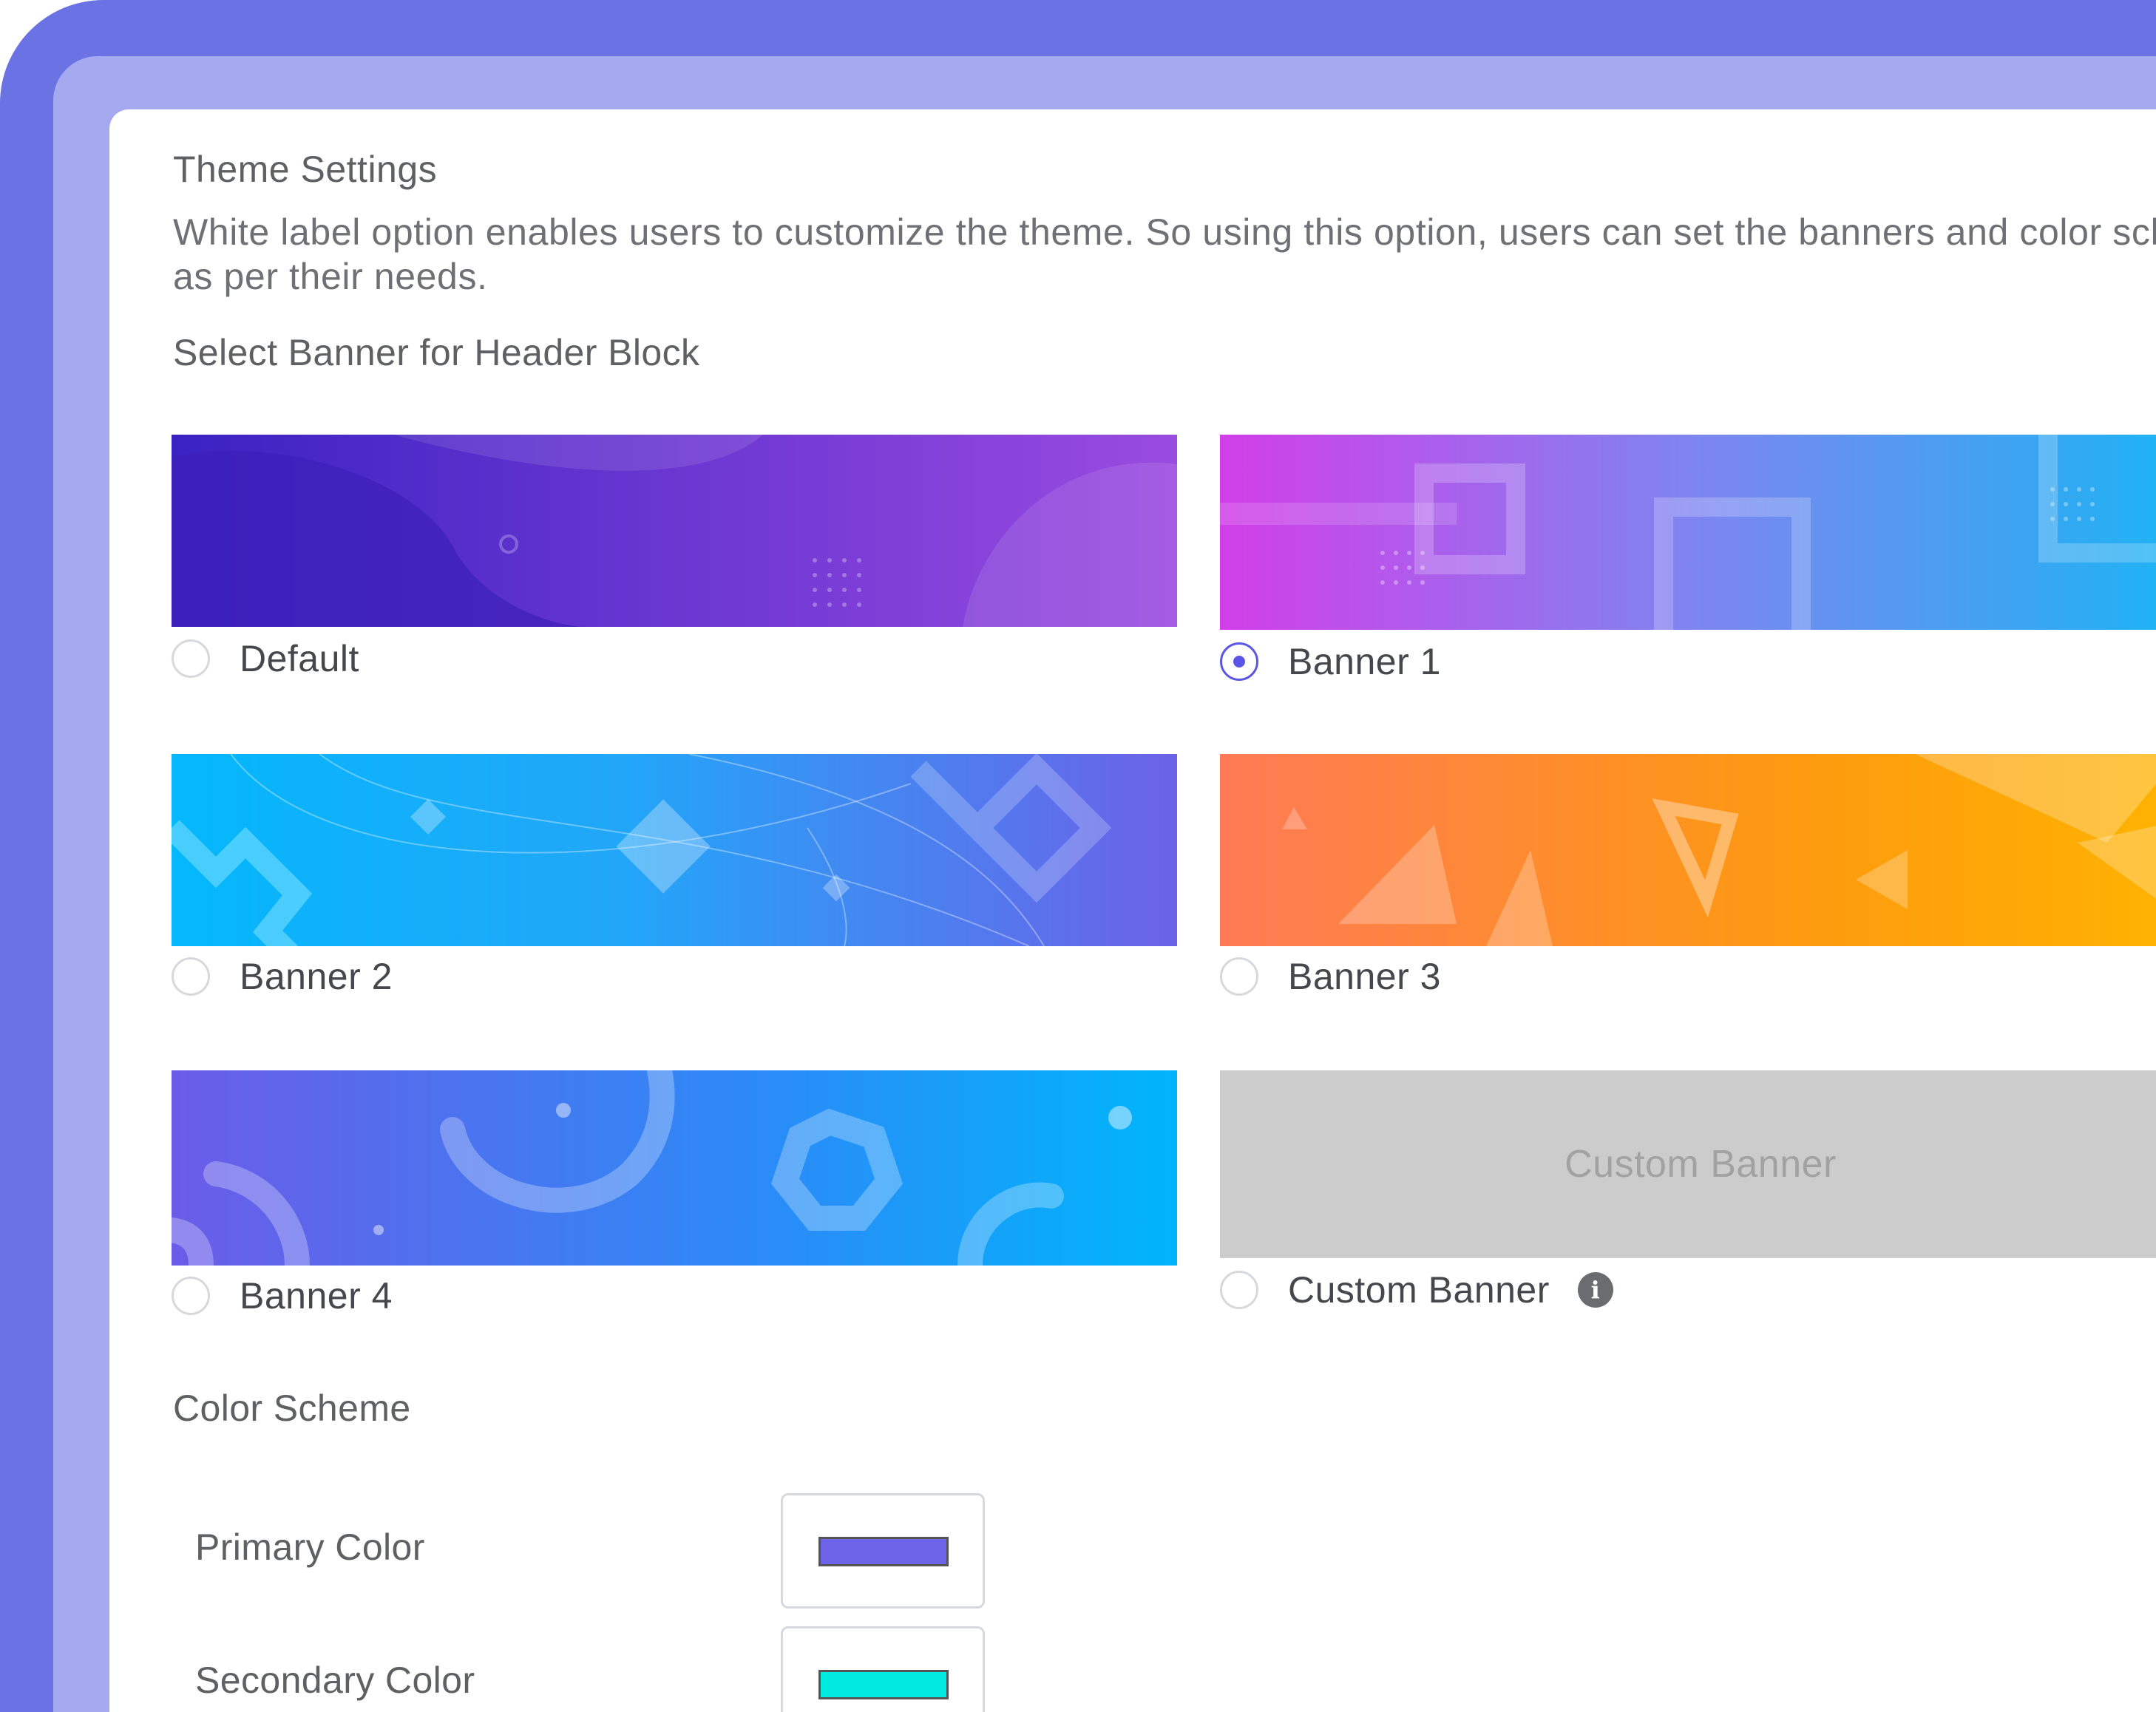 The height and width of the screenshot is (1712, 2156). Describe the element at coordinates (883, 1669) in the screenshot. I see `secondary-color-picker` at that location.